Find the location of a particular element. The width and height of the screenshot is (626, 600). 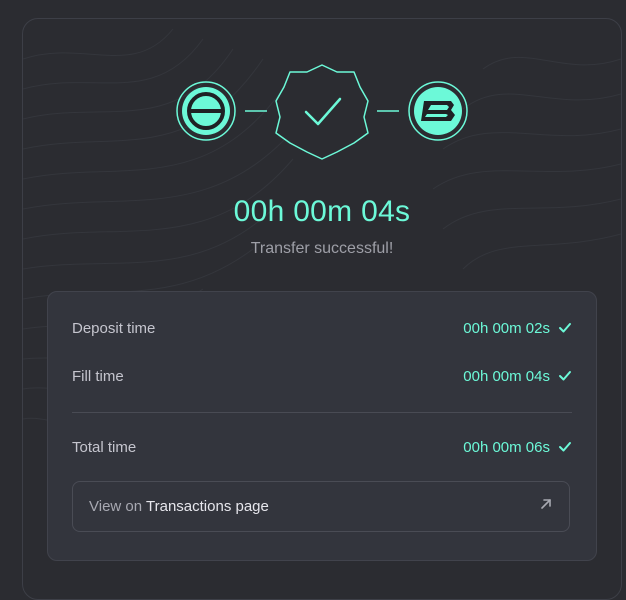

deposit-time-value: 00h 00m 02s is located at coordinates (506, 328).